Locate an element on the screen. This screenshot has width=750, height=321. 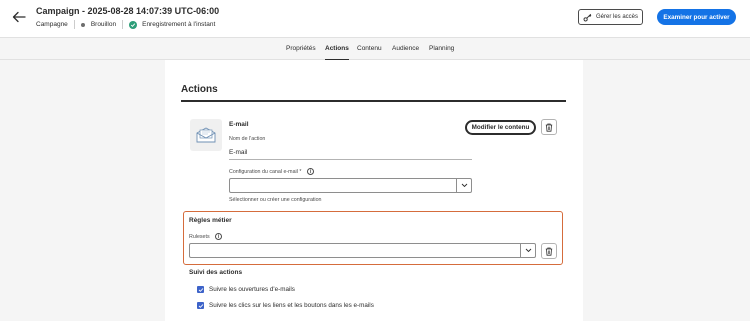
heading-rule is located at coordinates (373, 101).